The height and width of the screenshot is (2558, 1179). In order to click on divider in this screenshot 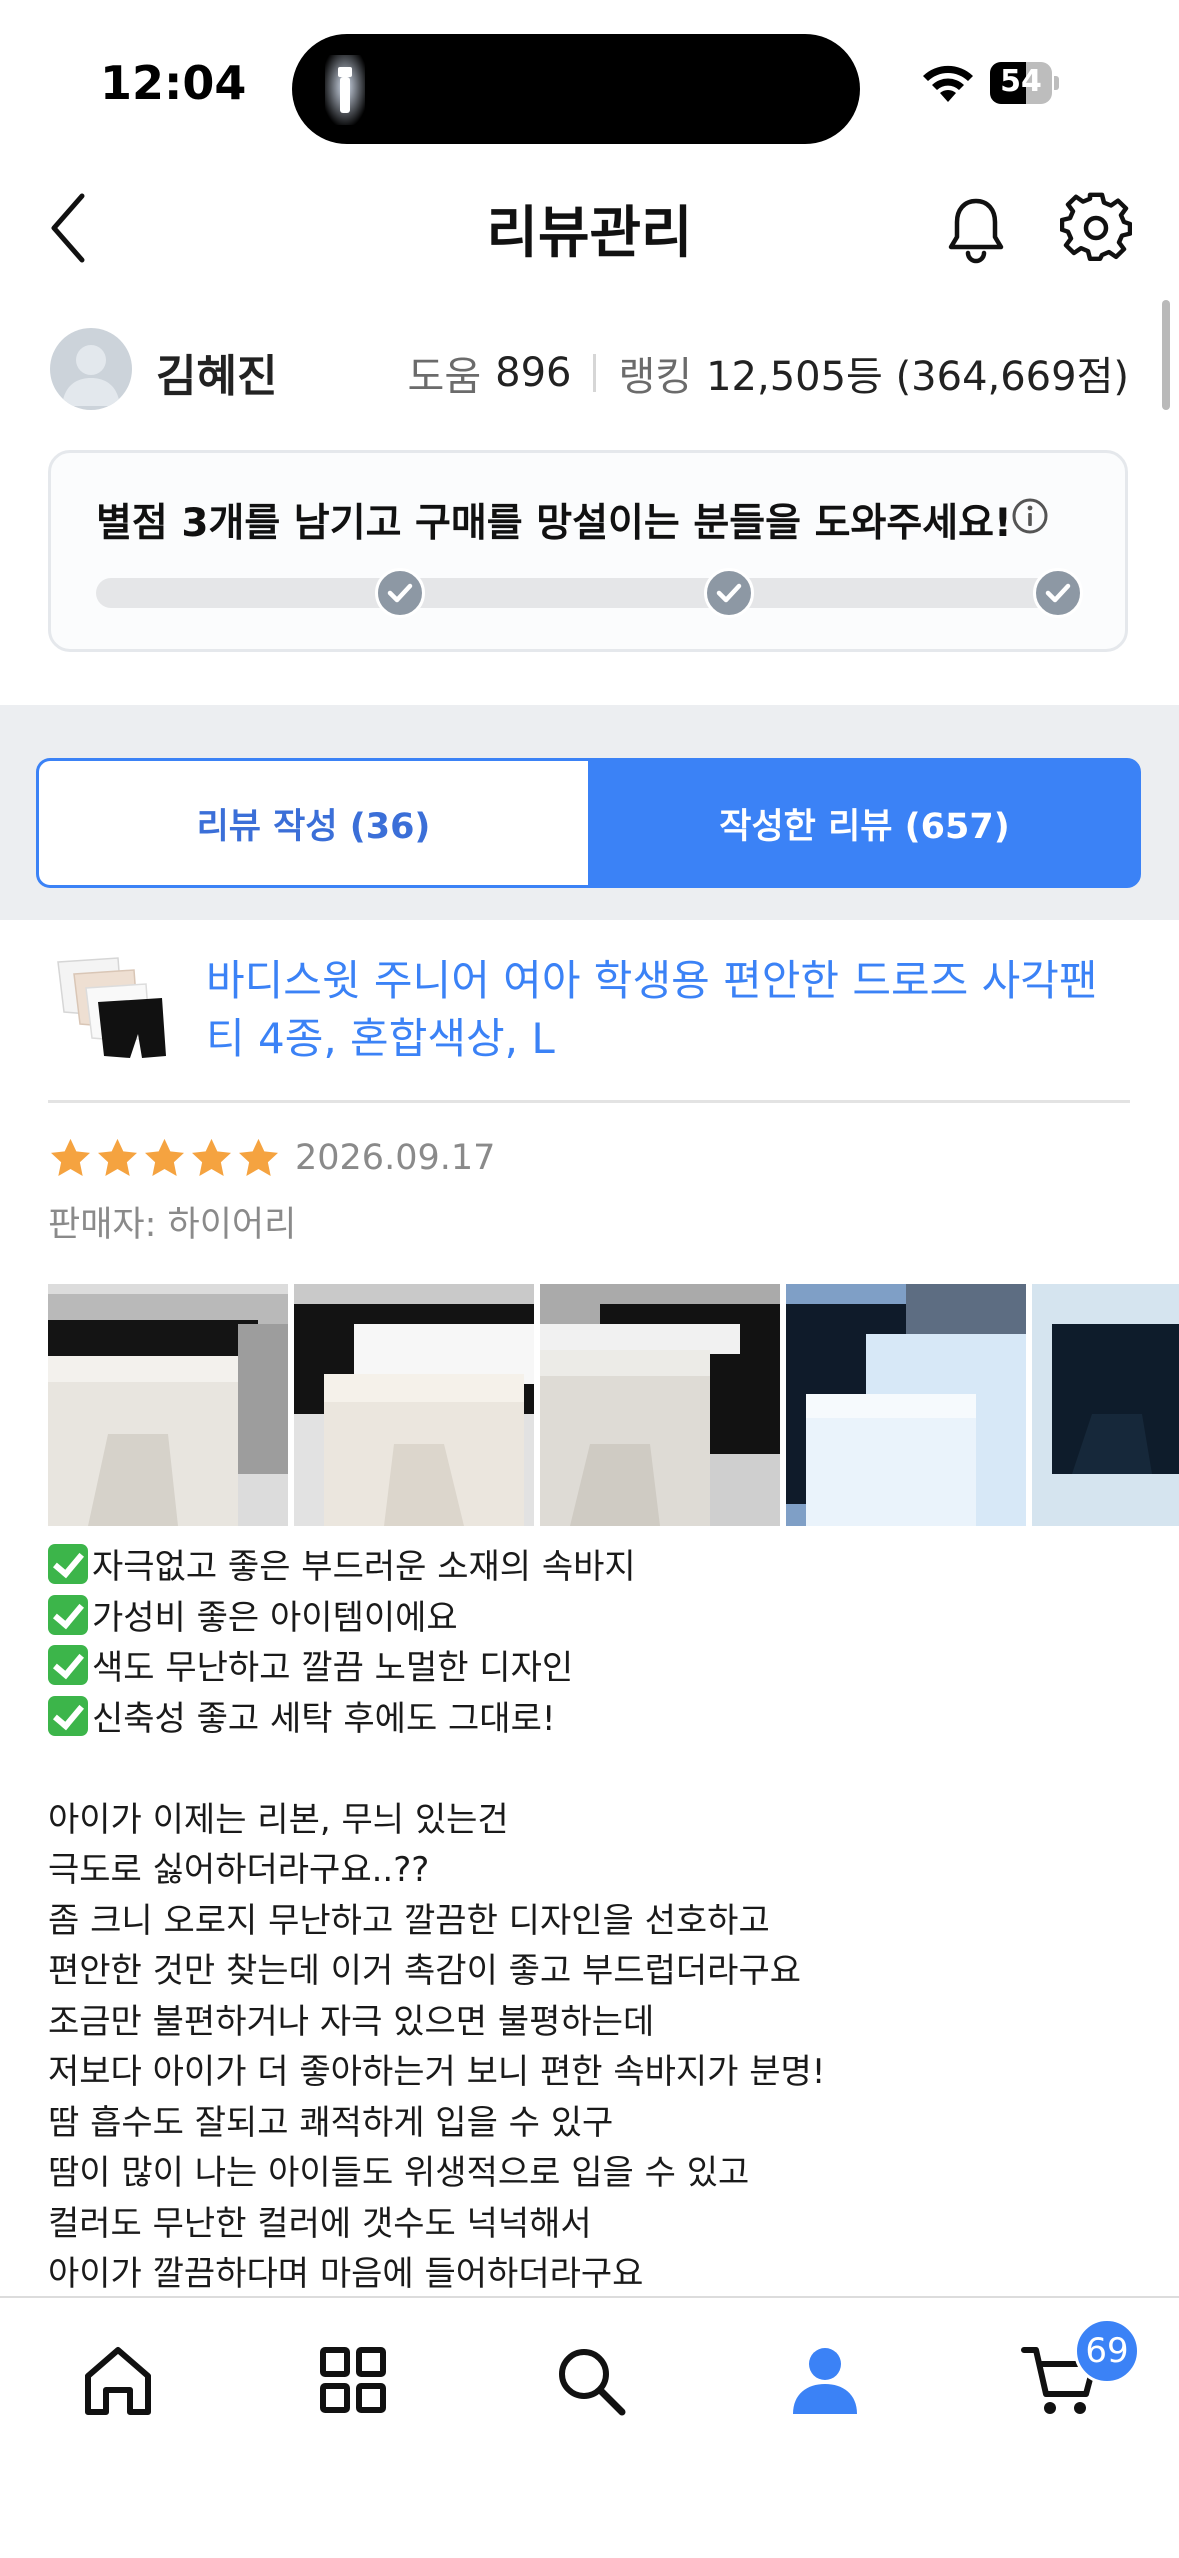, I will do `click(589, 1101)`.